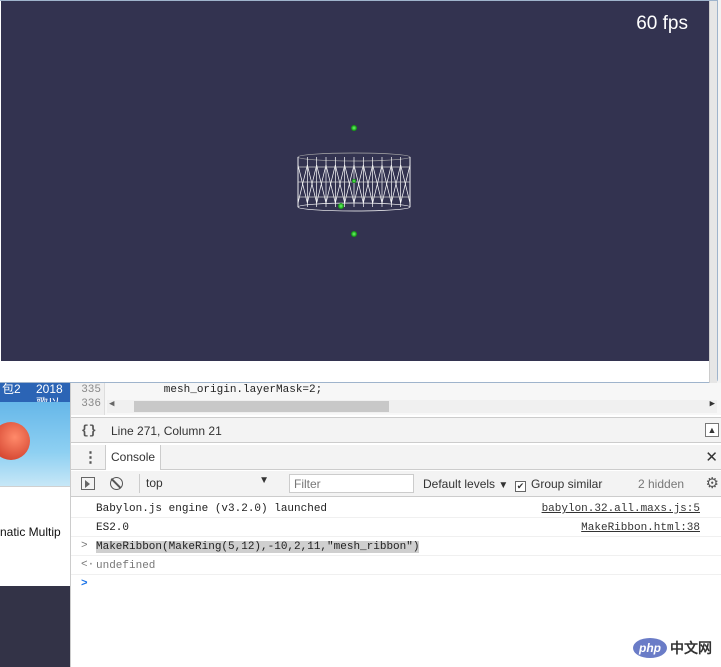 Image resolution: width=721 pixels, height=667 pixels. Describe the element at coordinates (691, 648) in the screenshot. I see `watermark-site: 中文网` at that location.